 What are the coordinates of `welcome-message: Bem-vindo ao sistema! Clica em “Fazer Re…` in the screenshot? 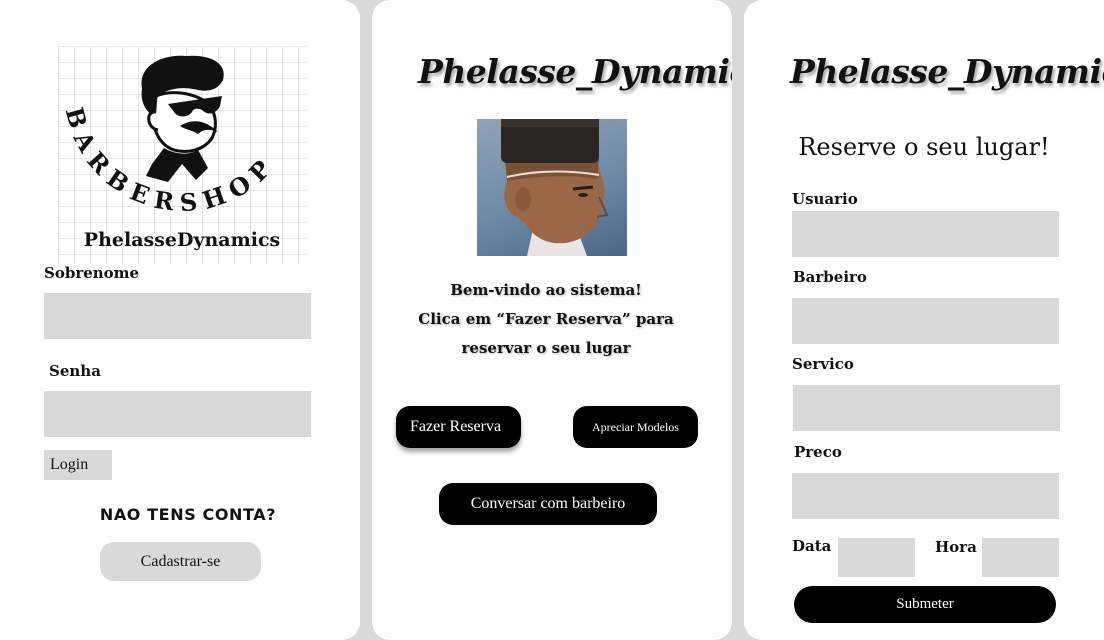 It's located at (546, 319).